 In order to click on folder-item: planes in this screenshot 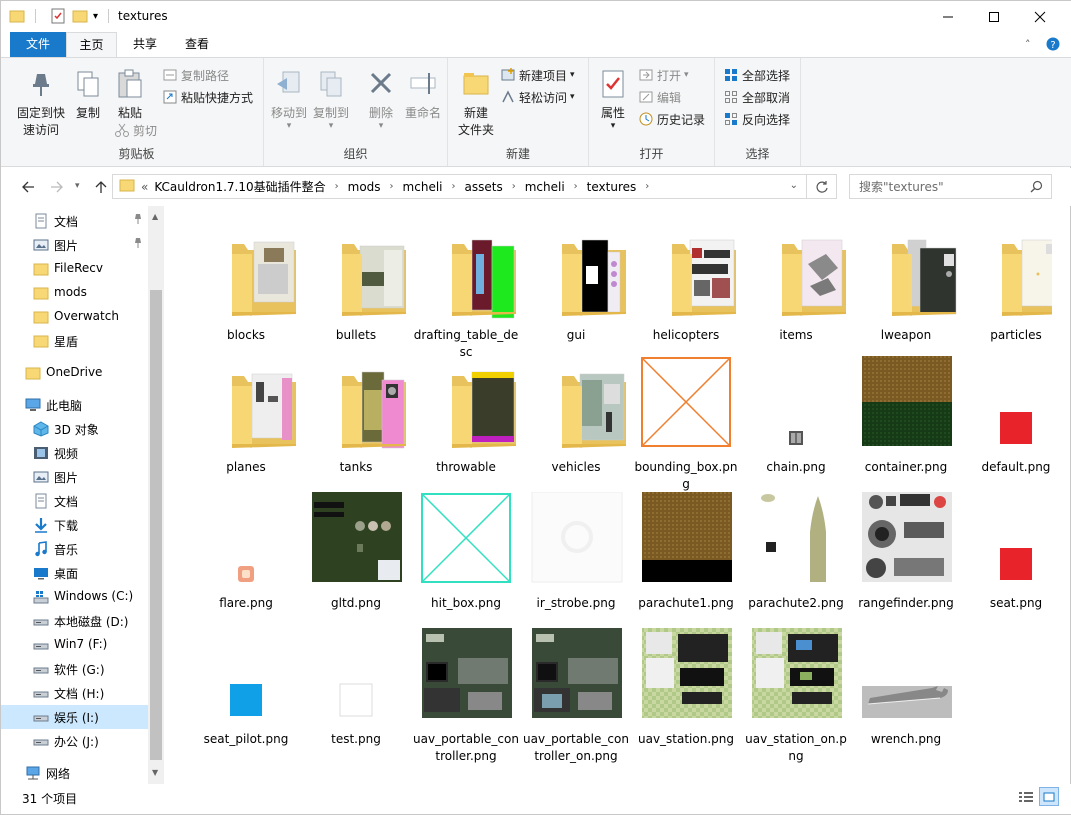, I will do `click(246, 426)`.